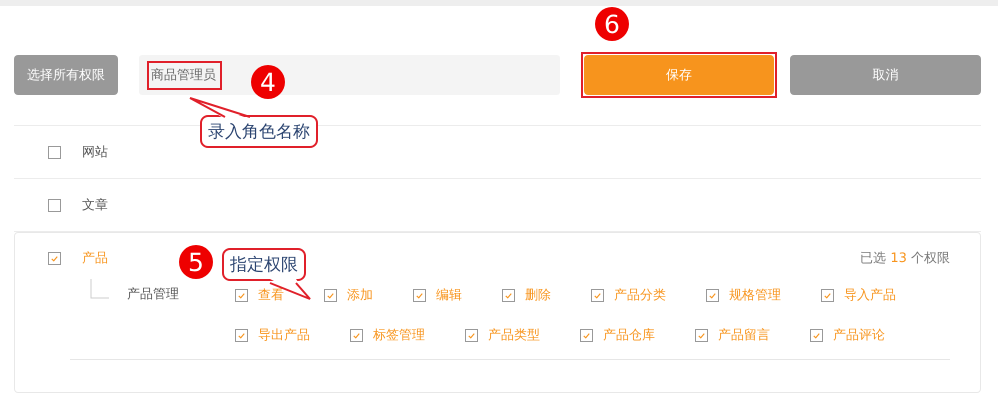 This screenshot has width=998, height=400. Describe the element at coordinates (640, 295) in the screenshot. I see `permission-label: 产品分类` at that location.